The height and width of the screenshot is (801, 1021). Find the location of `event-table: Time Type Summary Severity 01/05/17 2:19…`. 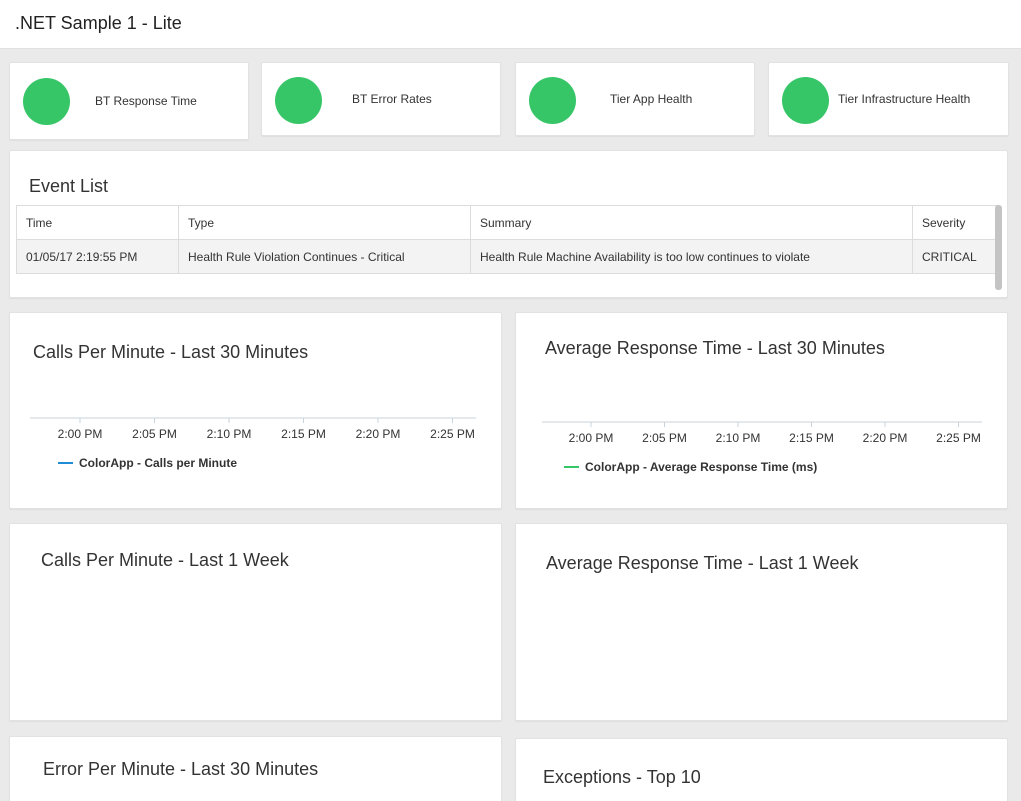

event-table: Time Type Summary Severity 01/05/17 2:19… is located at coordinates (506, 239).